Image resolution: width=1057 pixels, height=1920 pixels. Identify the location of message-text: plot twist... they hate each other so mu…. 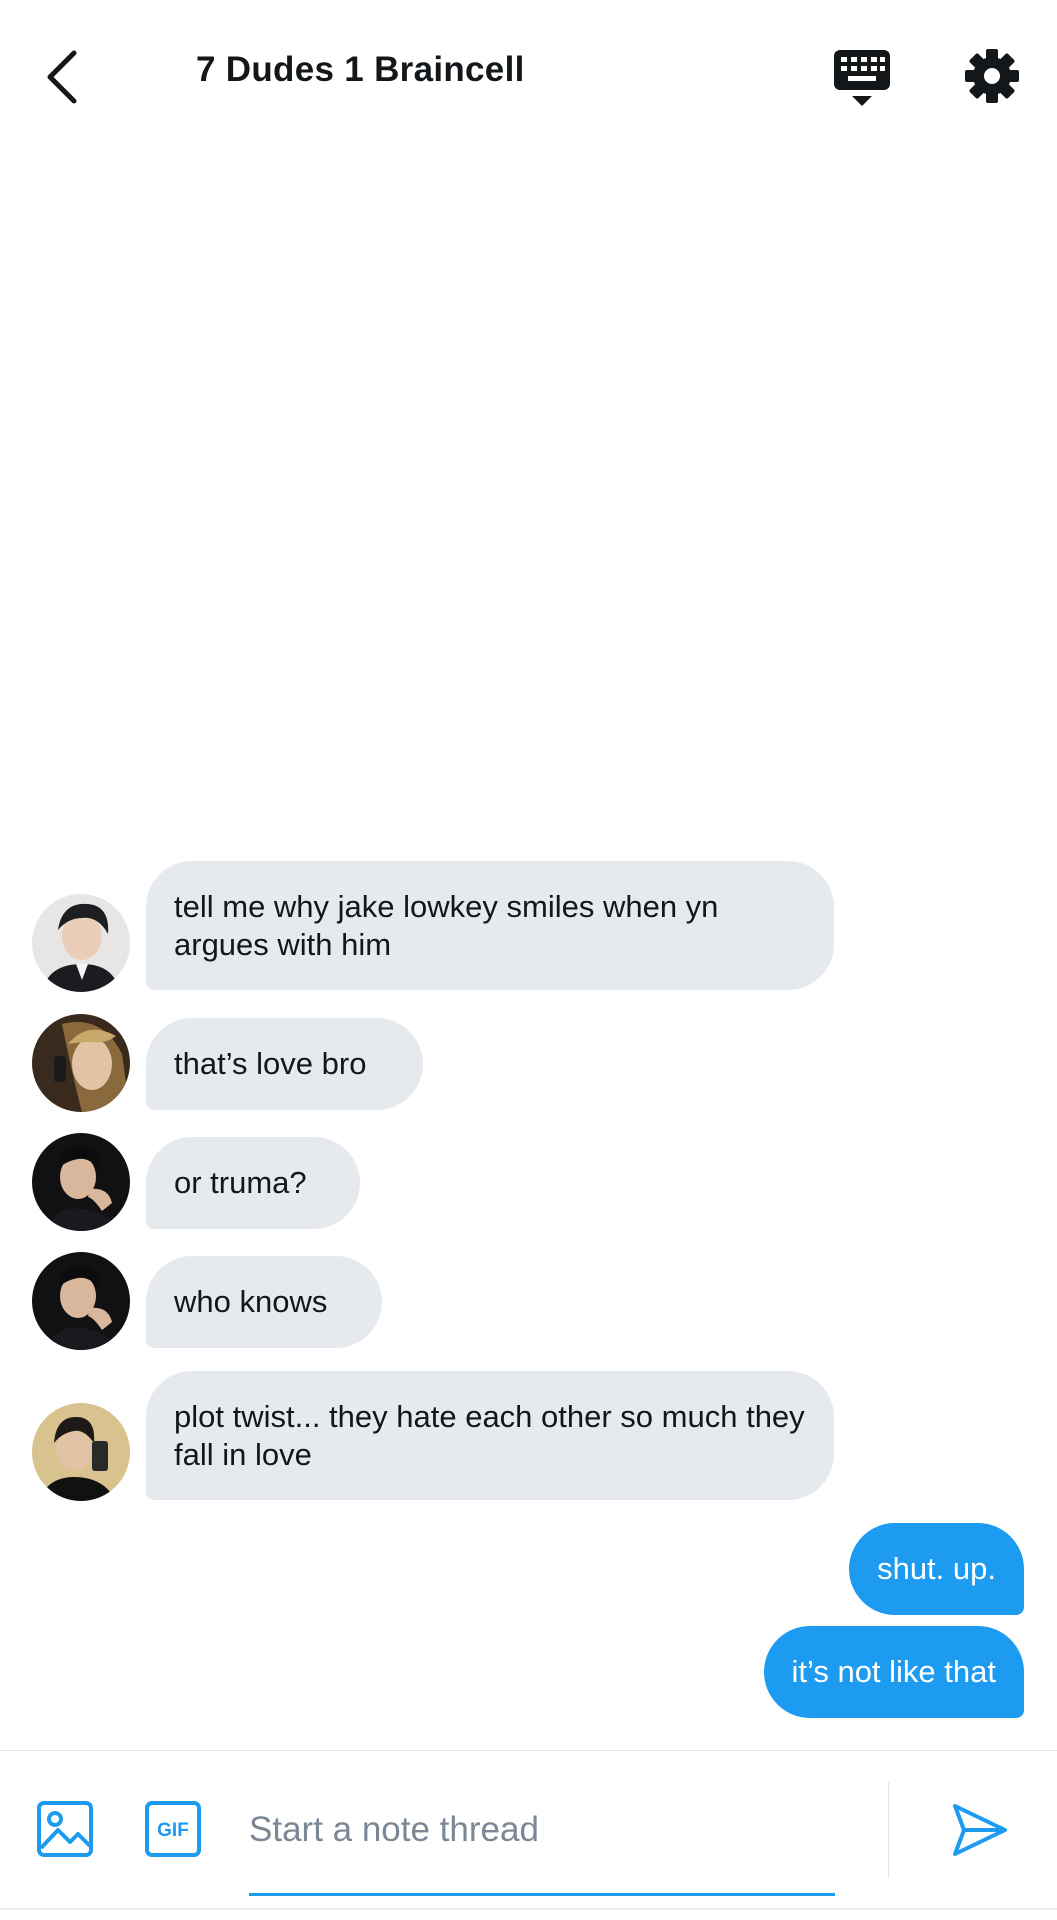
(489, 1435).